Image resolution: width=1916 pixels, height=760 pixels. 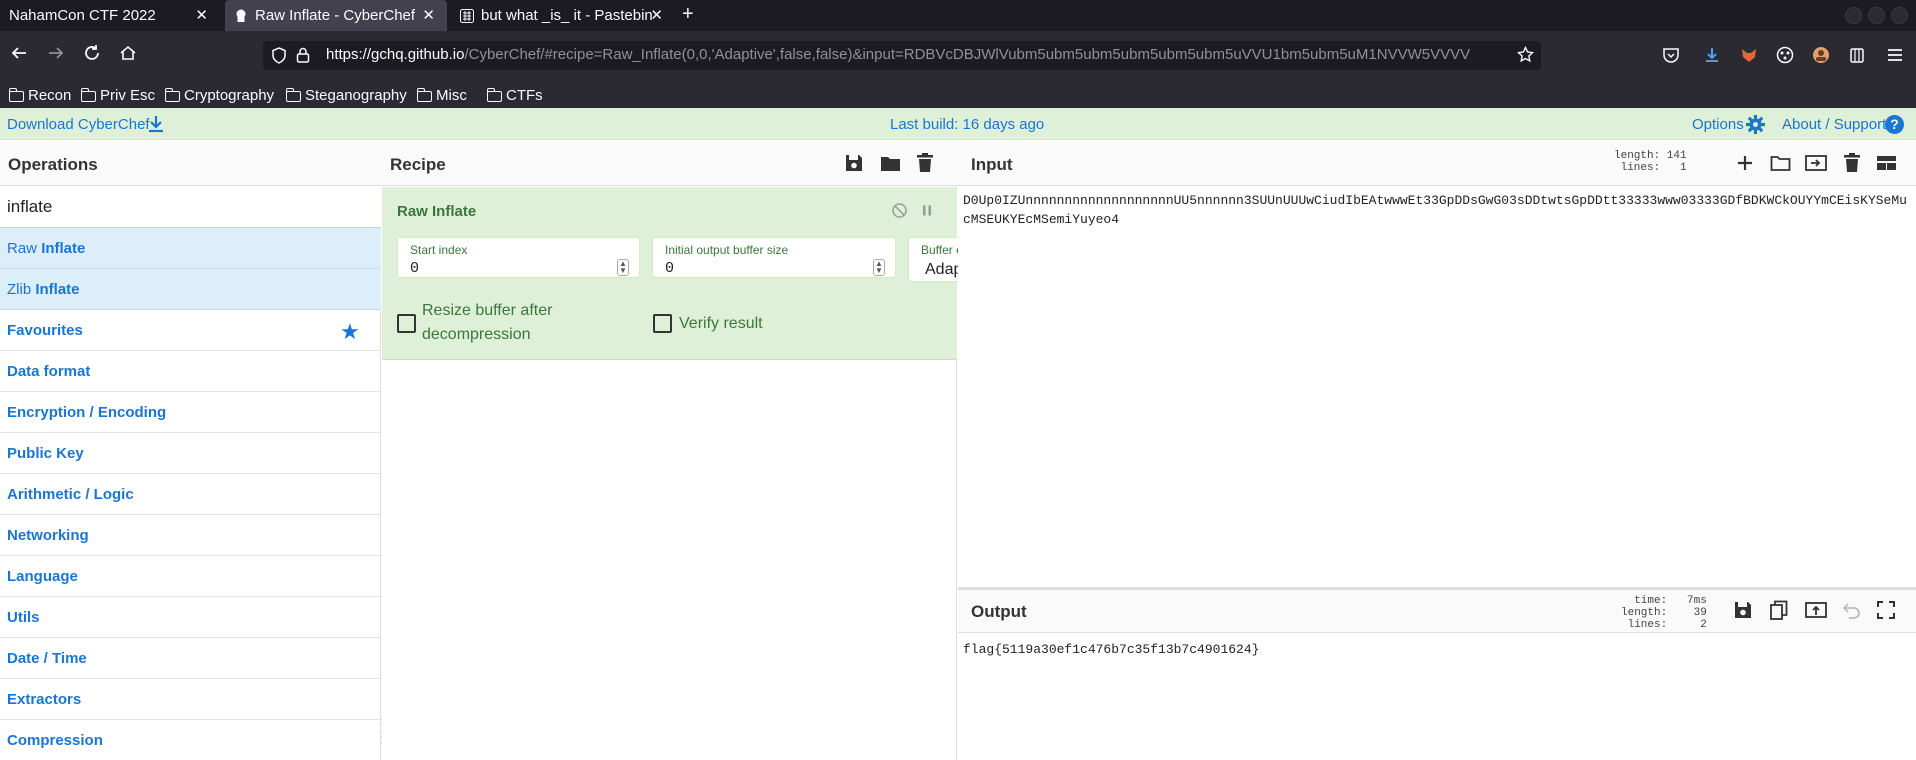 I want to click on new-tab-button: +, so click(x=688, y=14).